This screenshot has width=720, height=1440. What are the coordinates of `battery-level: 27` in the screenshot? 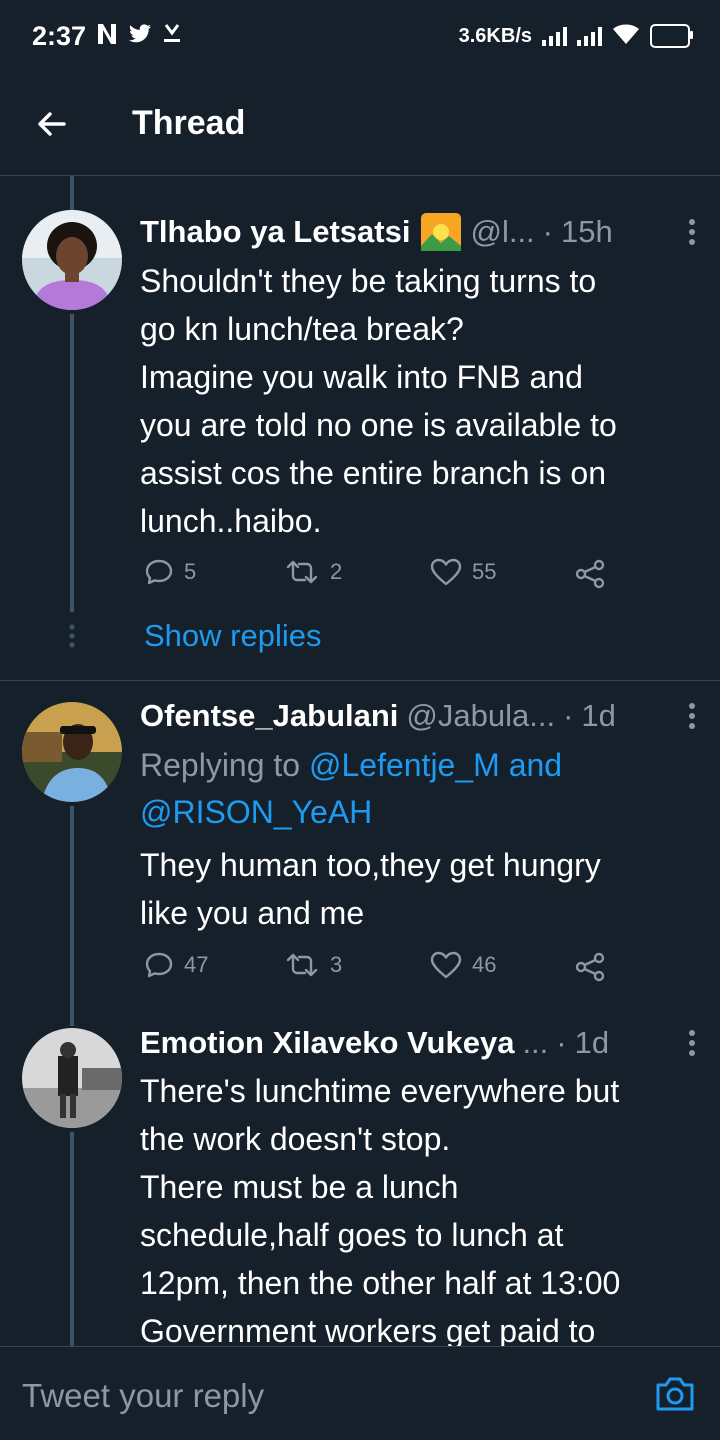 It's located at (674, 36).